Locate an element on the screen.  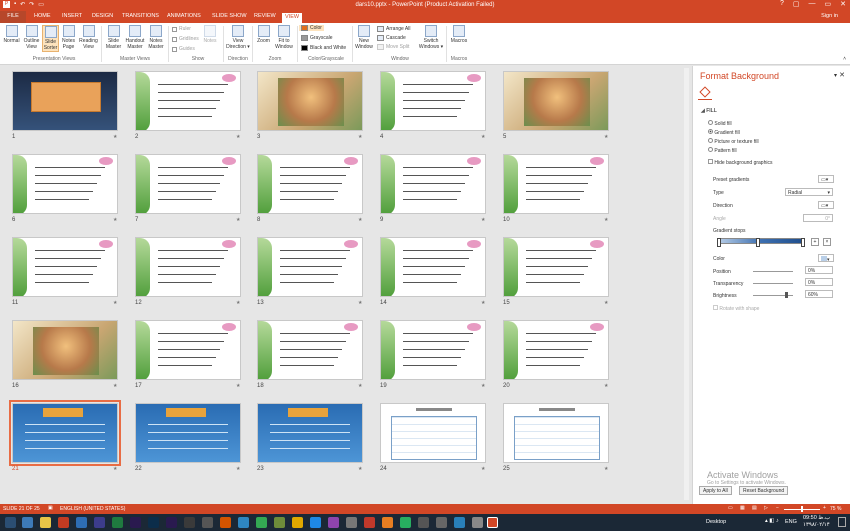
slide-sorter-status-icon: ▦ is located at coordinates (742, 508).